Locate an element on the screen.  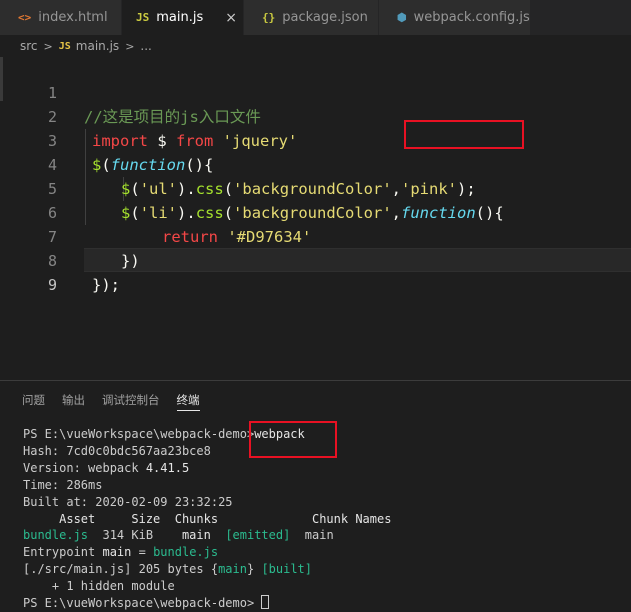
code-line-1: 1 //这是项目的js入口文件 is located at coordinates (315, 91).